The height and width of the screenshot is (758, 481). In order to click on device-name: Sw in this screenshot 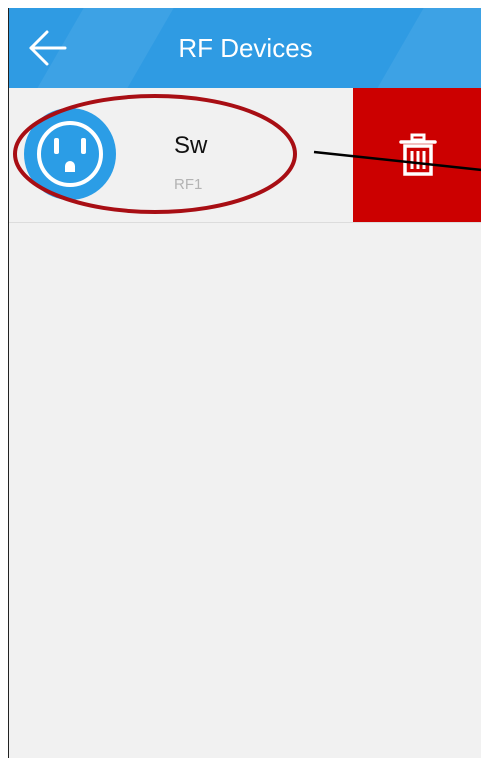, I will do `click(191, 145)`.